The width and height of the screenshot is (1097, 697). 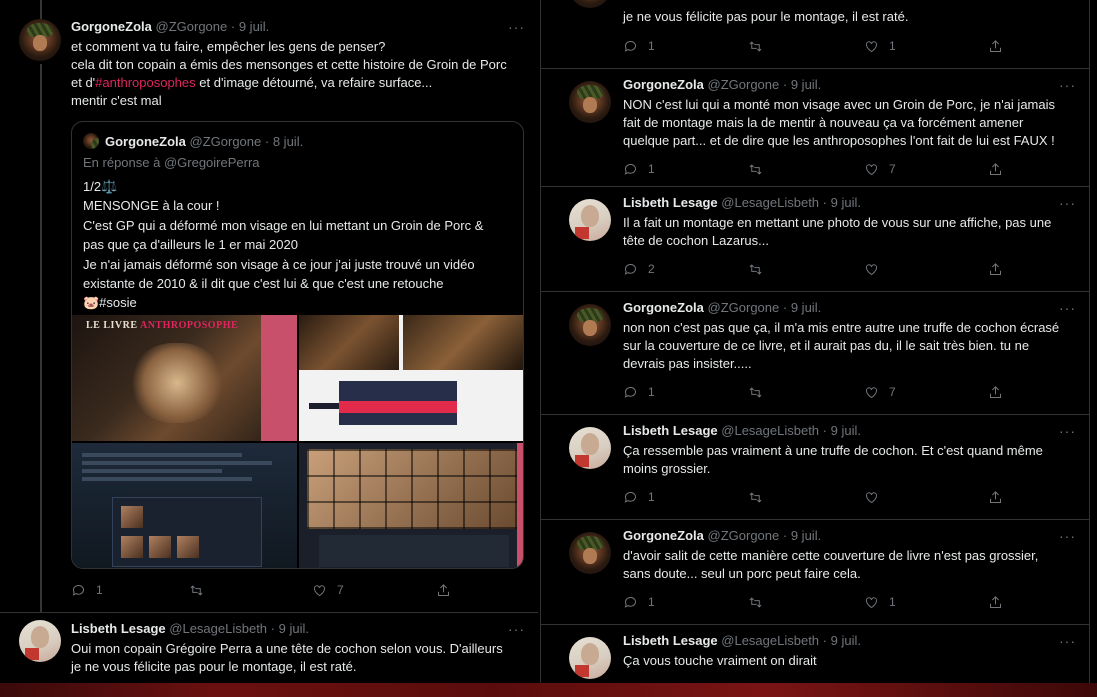 What do you see at coordinates (188, 547) in the screenshot?
I see `image-thumb` at bounding box center [188, 547].